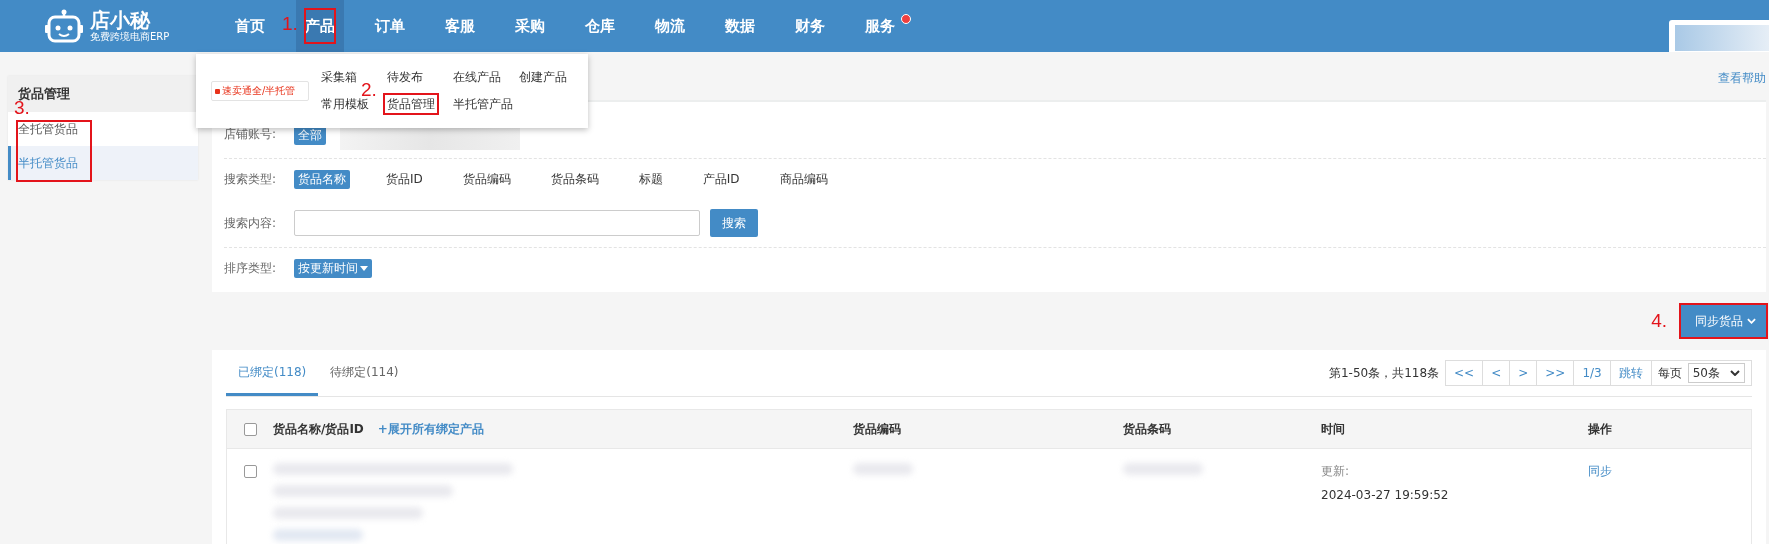 Image resolution: width=1769 pixels, height=544 pixels. I want to click on nav-item: 采购, so click(530, 26).